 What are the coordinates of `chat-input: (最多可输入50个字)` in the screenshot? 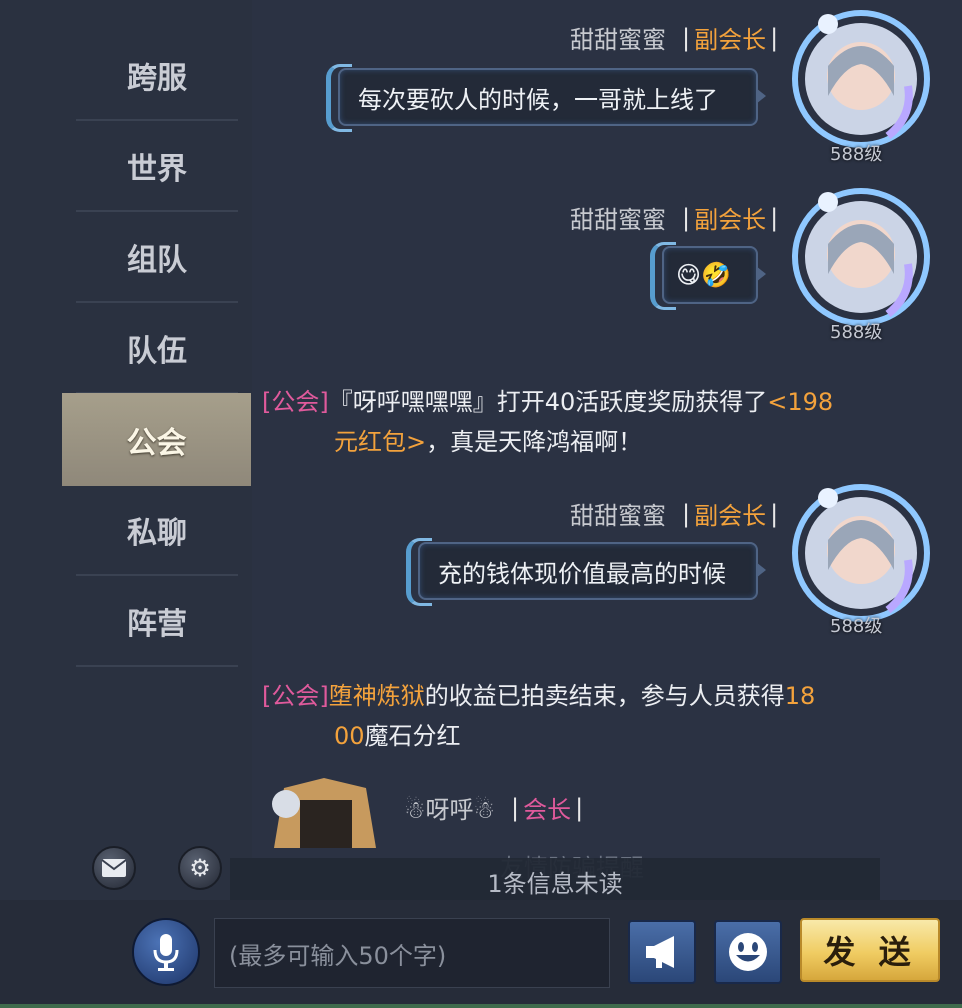 It's located at (412, 953).